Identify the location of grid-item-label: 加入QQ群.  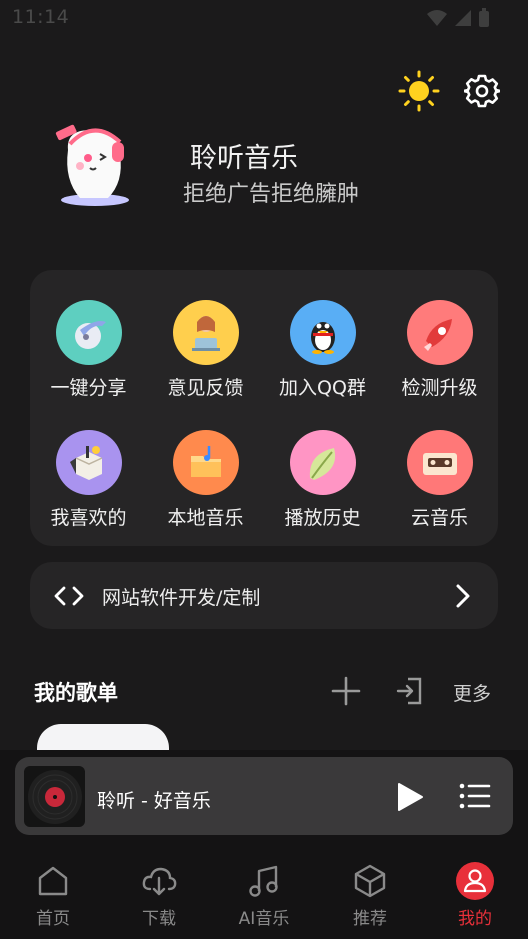
(322, 388).